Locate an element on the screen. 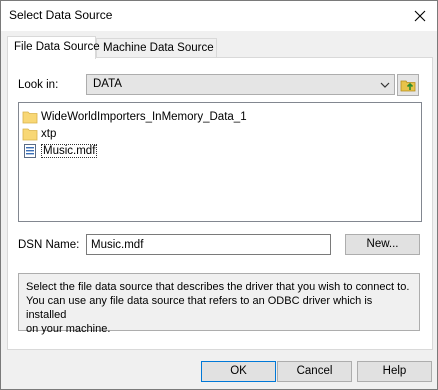  tab-file-data-source: File Data Source is located at coordinates (53, 47).